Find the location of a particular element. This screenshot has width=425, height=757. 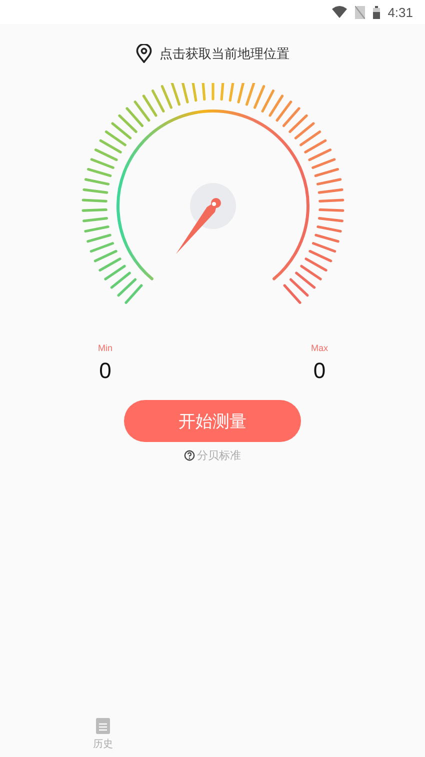

nav-tab: 历史 is located at coordinates (103, 734).